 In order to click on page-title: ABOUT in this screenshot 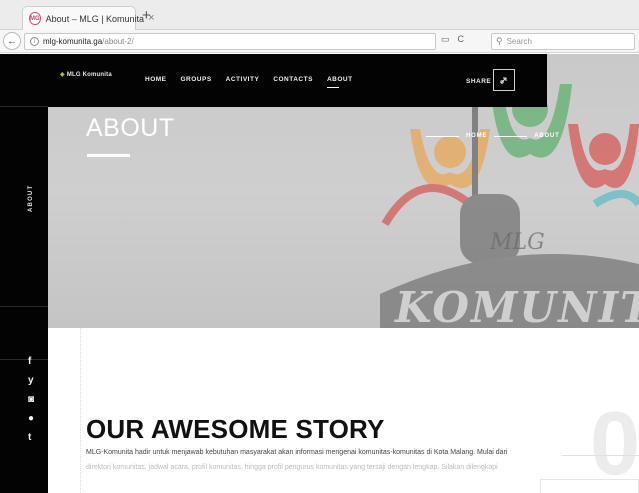, I will do `click(130, 128)`.